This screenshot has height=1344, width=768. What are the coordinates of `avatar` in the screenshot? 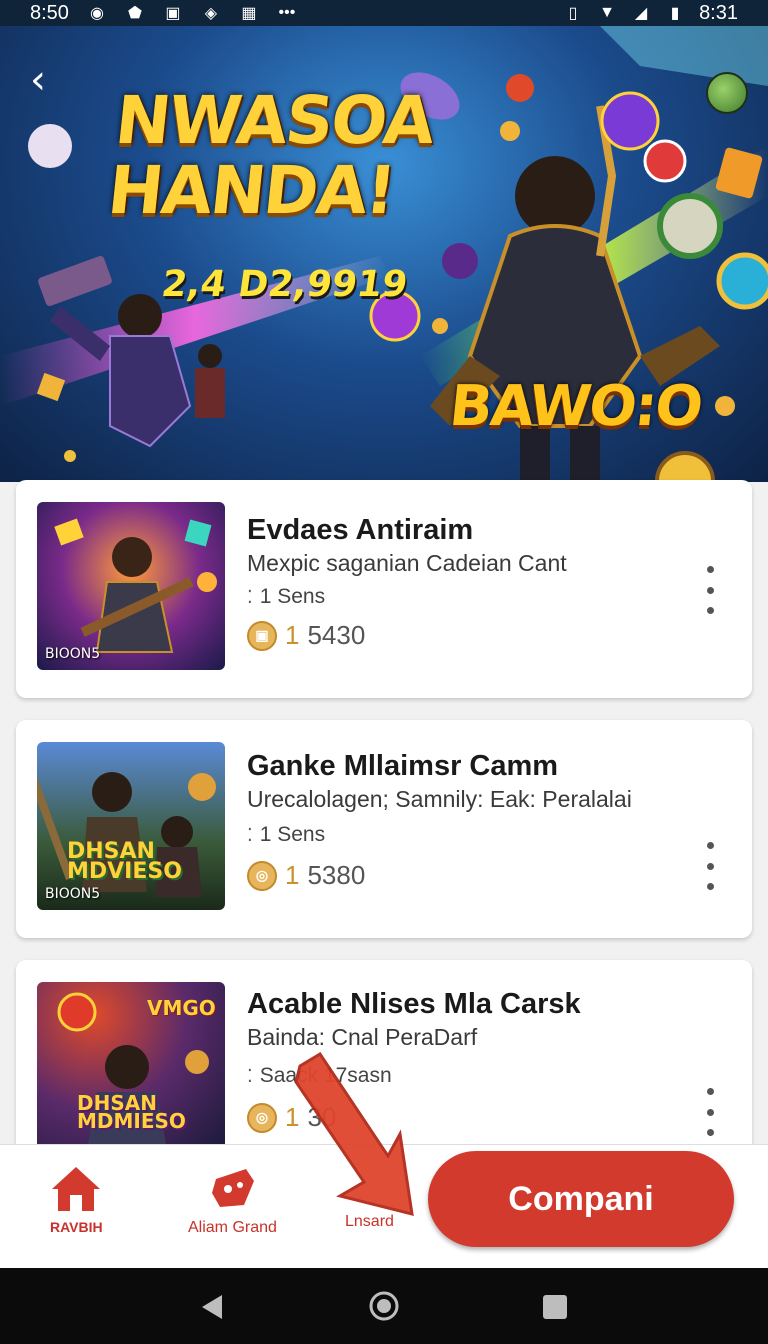 It's located at (727, 93).